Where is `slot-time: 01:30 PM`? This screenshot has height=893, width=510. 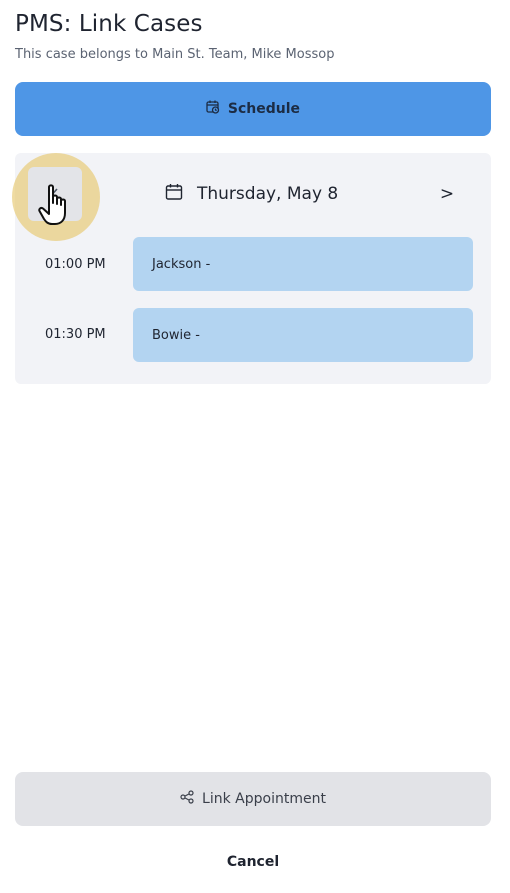 slot-time: 01:30 PM is located at coordinates (75, 334).